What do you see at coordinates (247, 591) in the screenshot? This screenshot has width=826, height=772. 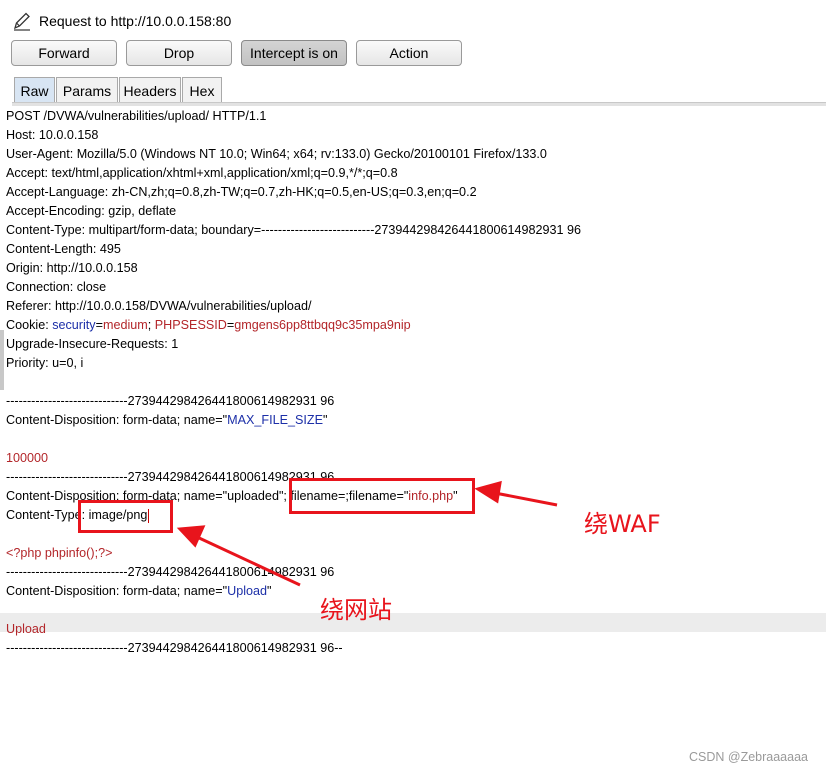 I see `part3-name: Upload` at bounding box center [247, 591].